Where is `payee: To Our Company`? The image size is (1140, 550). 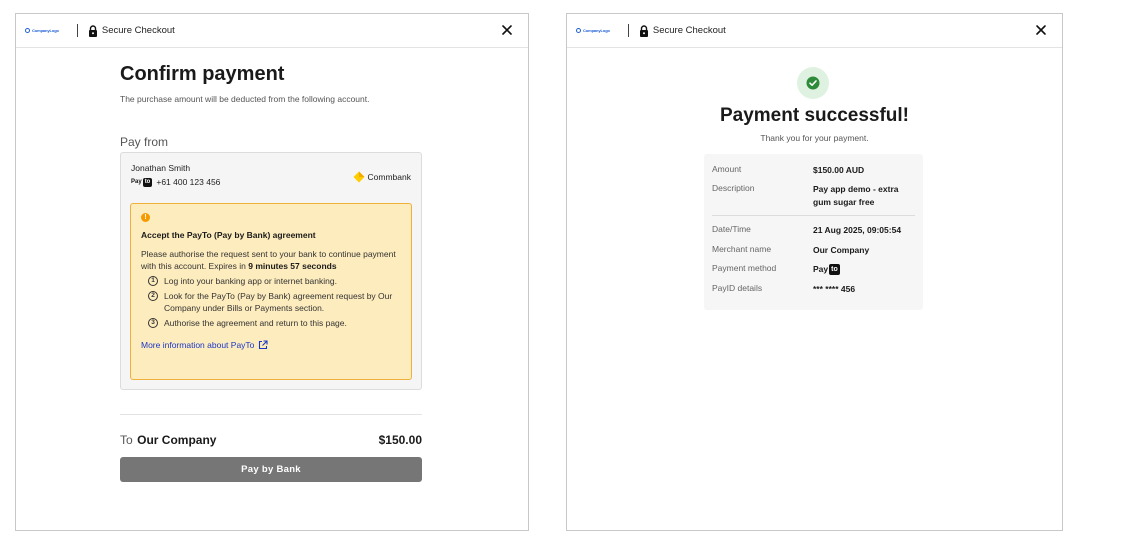 payee: To Our Company is located at coordinates (168, 440).